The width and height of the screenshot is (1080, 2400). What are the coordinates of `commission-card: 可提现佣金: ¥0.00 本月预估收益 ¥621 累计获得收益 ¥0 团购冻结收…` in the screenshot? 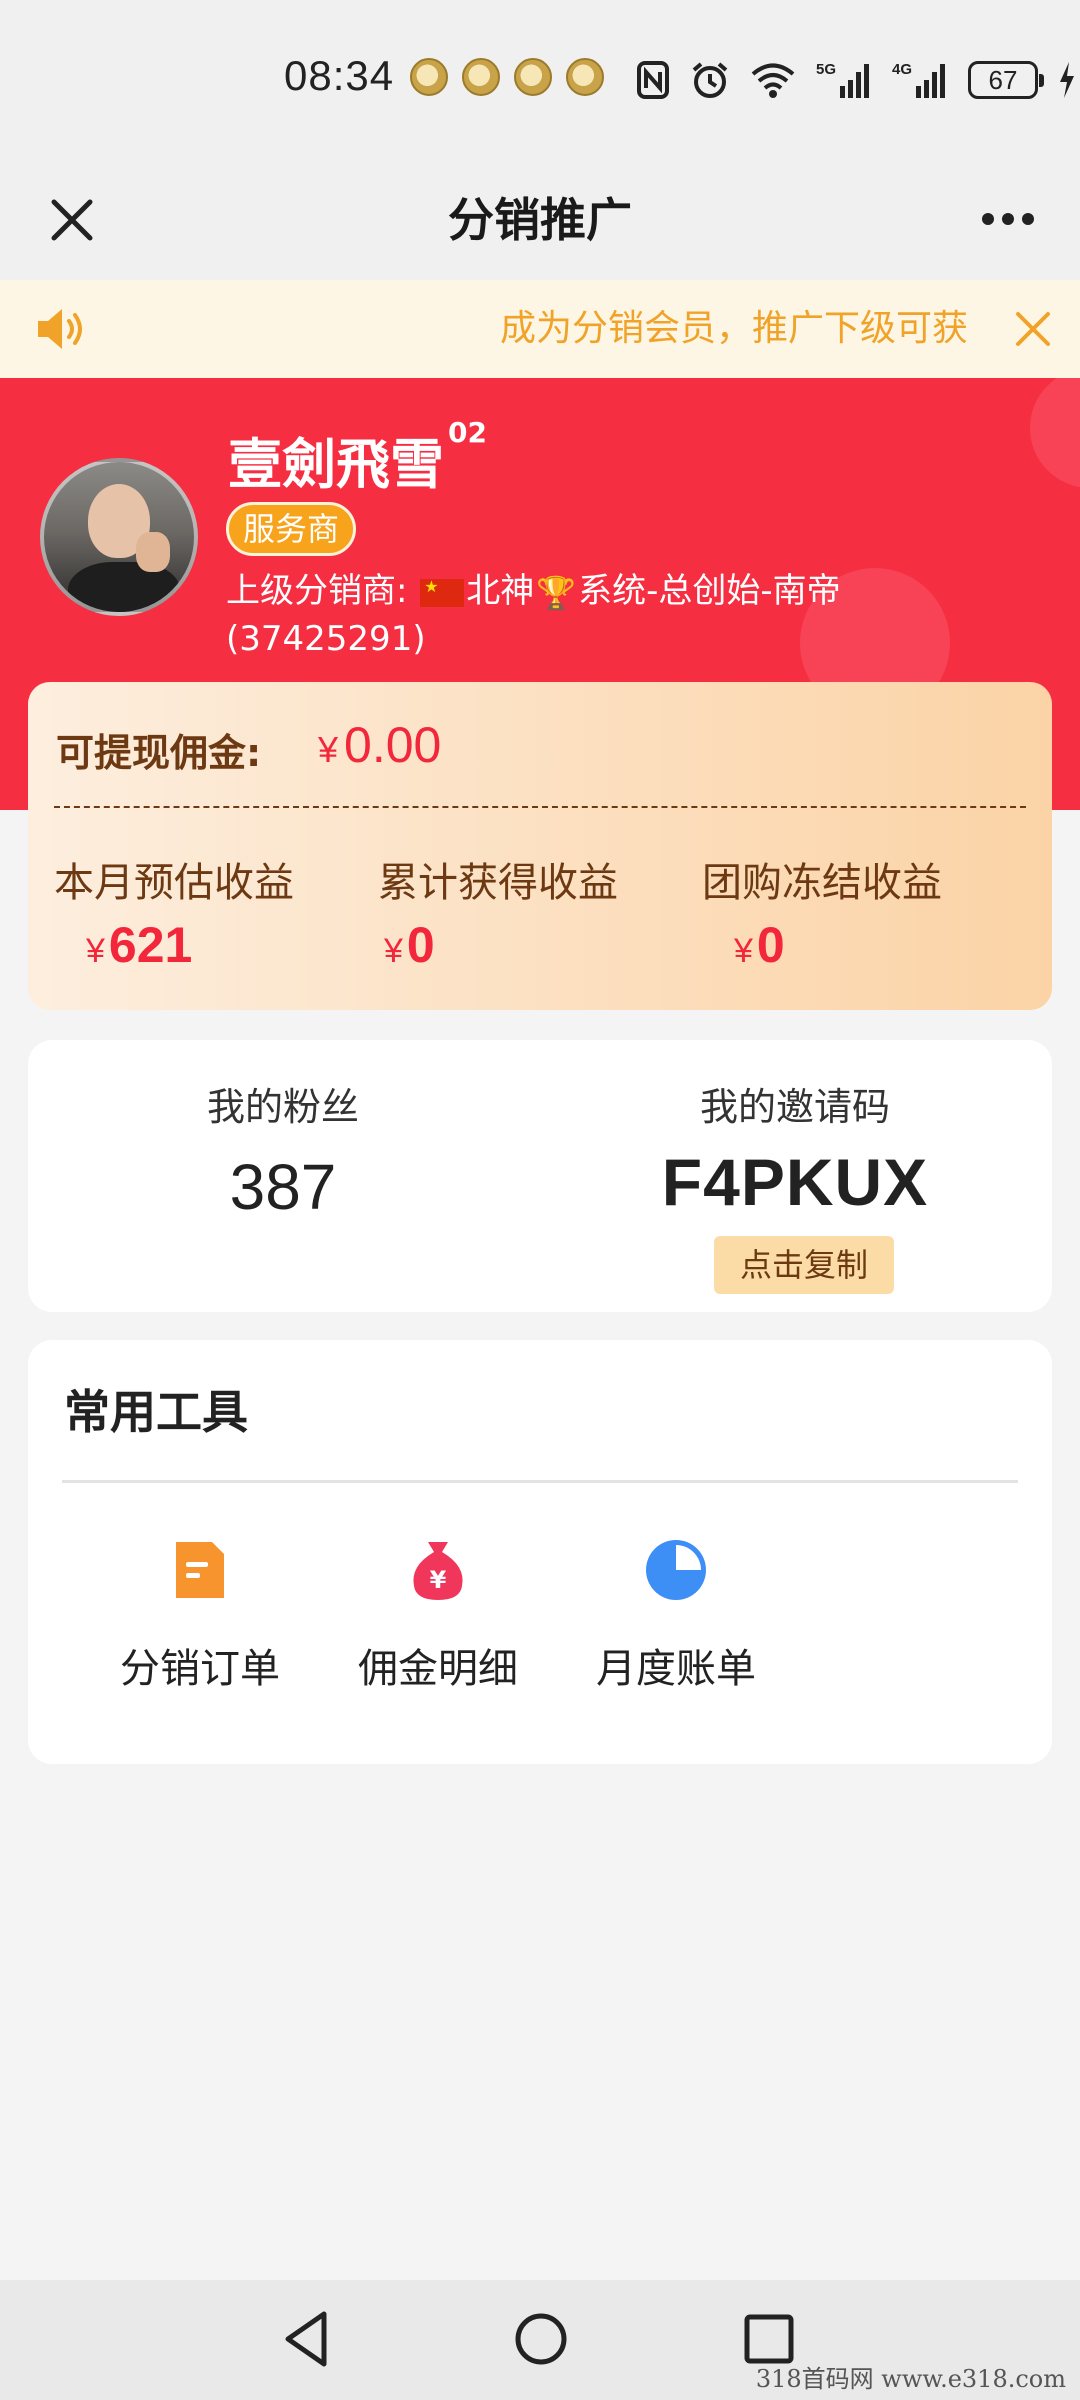 It's located at (540, 846).